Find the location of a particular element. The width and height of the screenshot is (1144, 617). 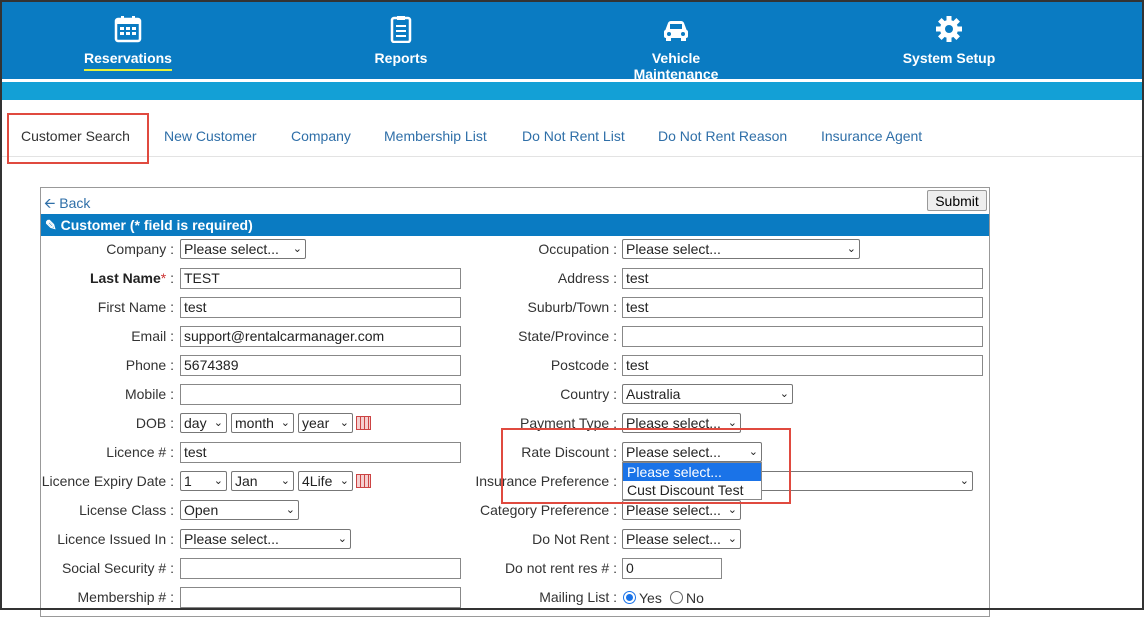

mailing-no-label: No is located at coordinates (695, 598).